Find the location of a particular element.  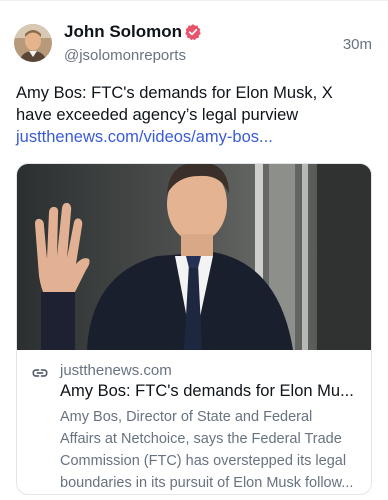

avatar-image is located at coordinates (33, 43).